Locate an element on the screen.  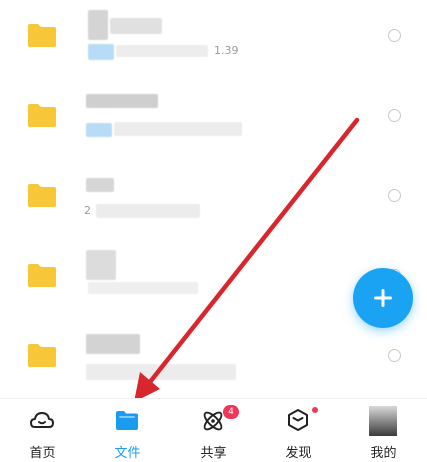
bottom-tab-bar: 首页 文件 4 共享 发现 我的 is located at coordinates (213, 430).